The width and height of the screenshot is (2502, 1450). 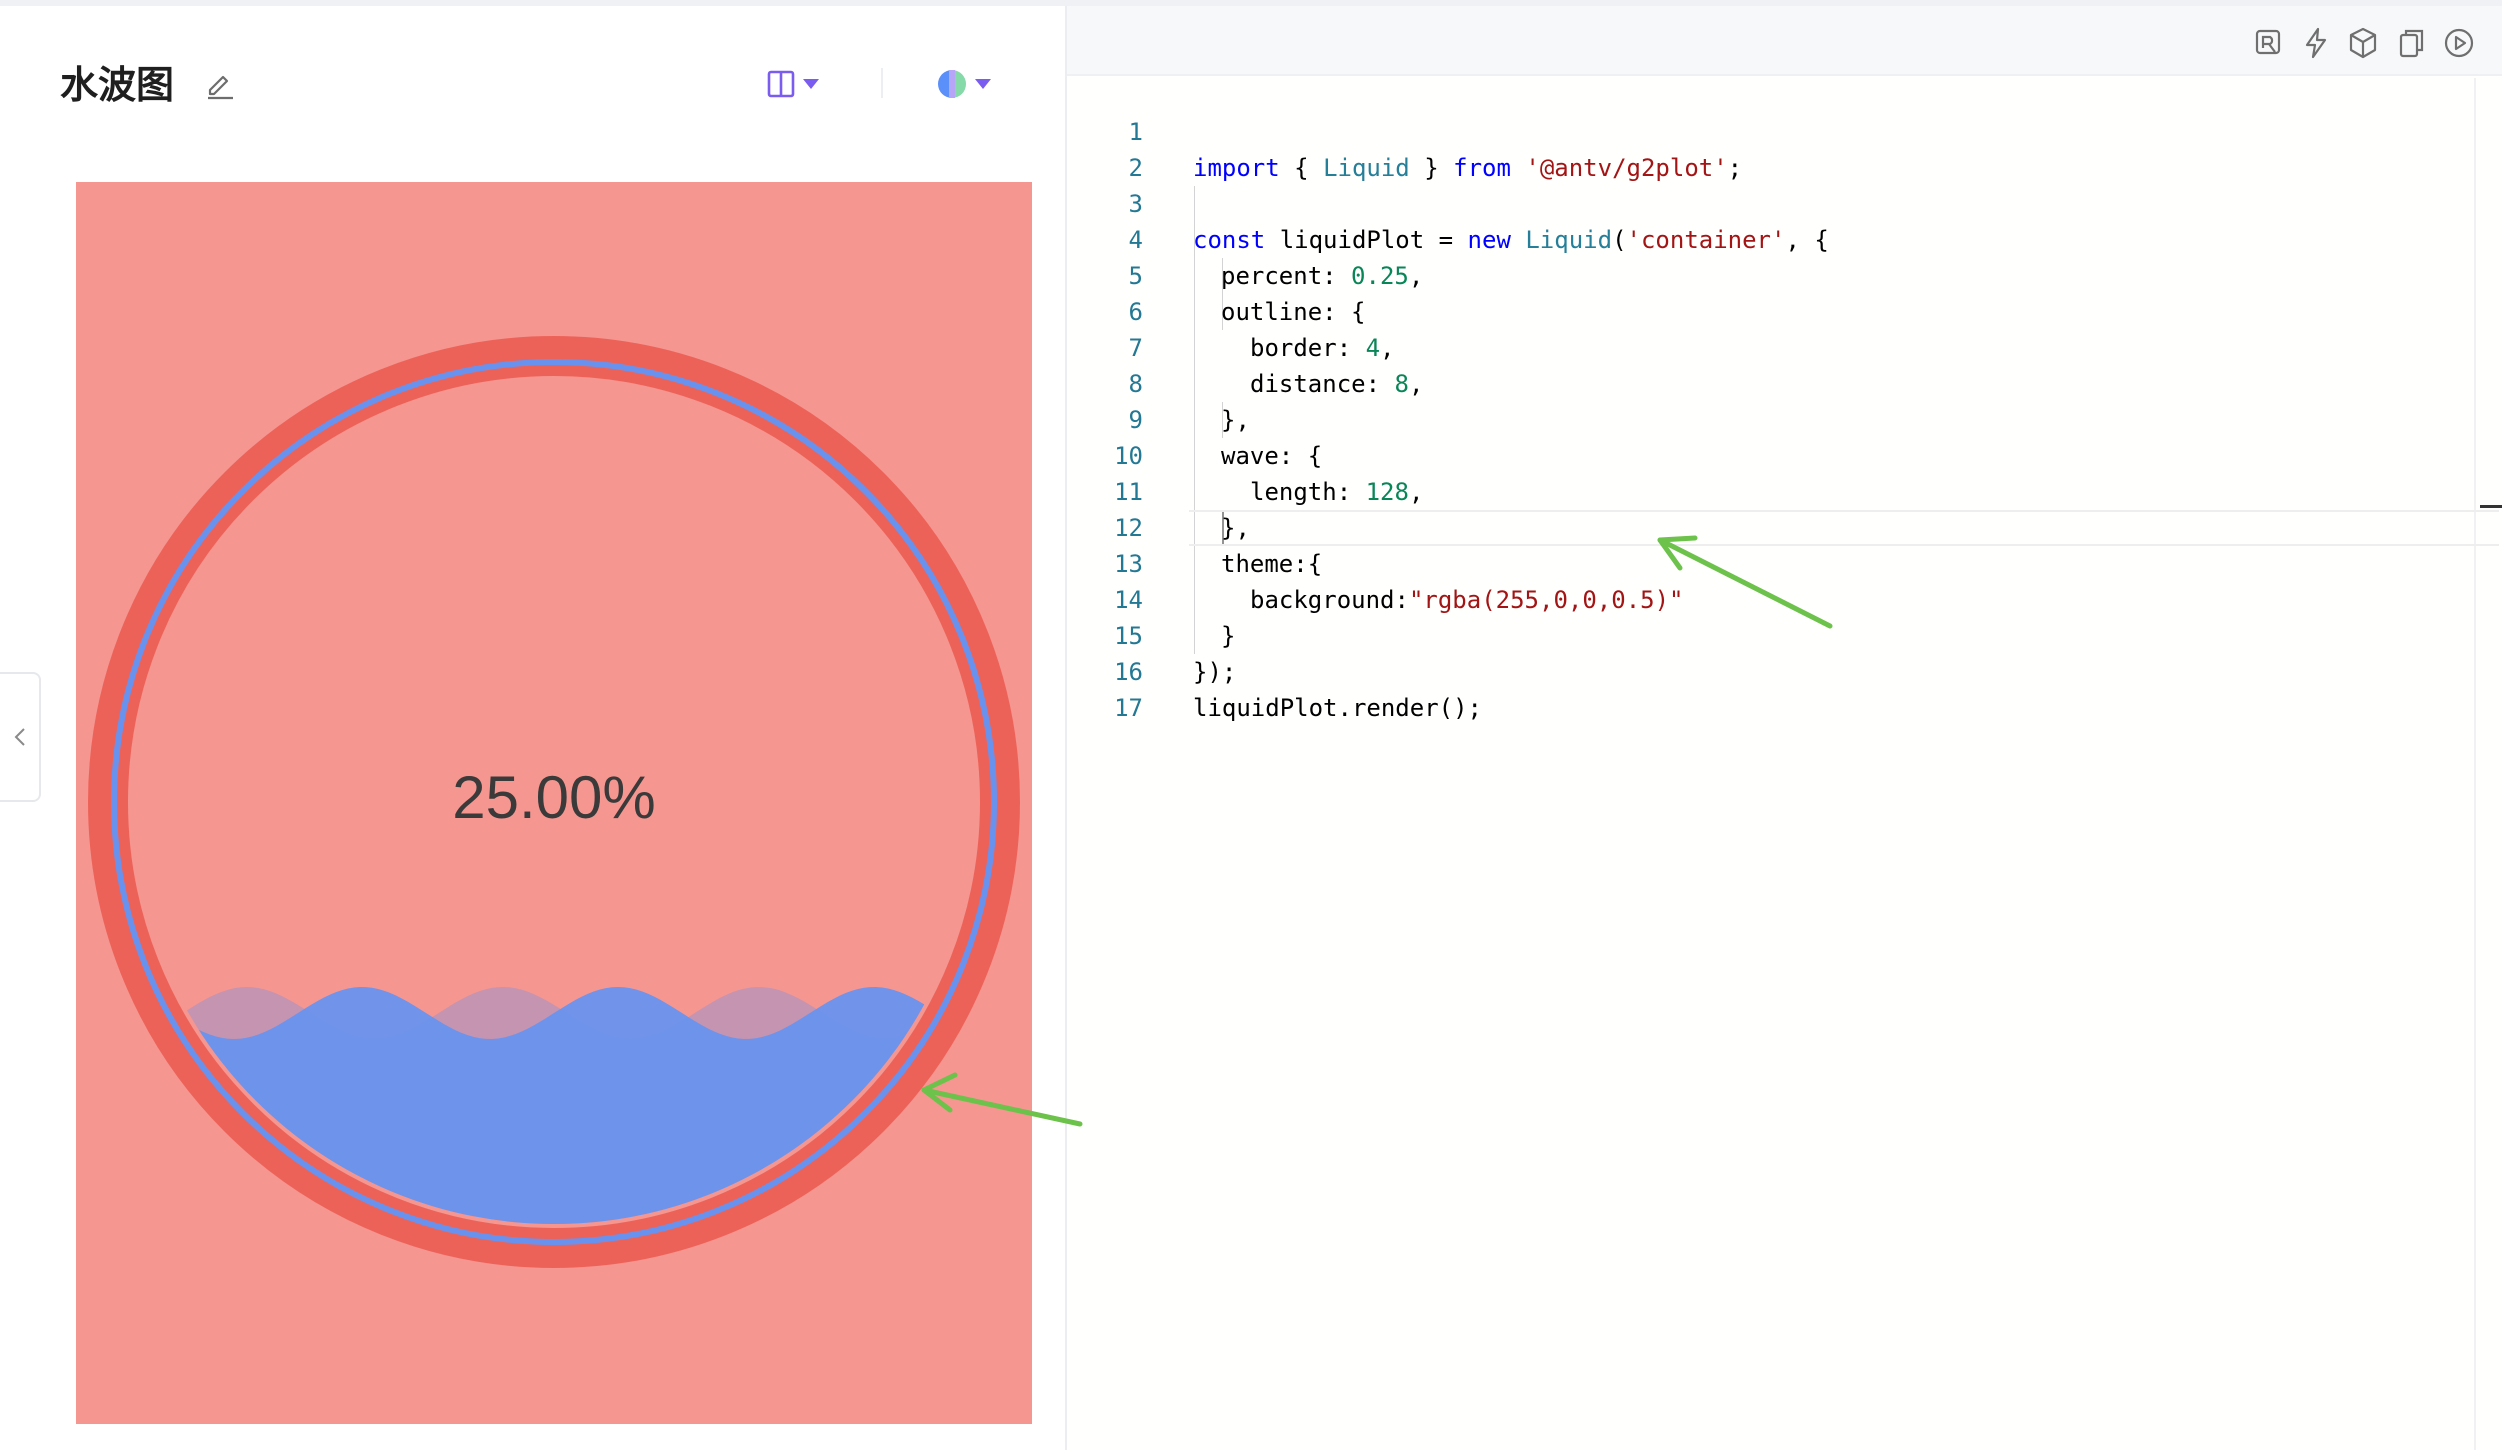 What do you see at coordinates (1337, 708) in the screenshot?
I see `code-token: liquidPlot.render();` at bounding box center [1337, 708].